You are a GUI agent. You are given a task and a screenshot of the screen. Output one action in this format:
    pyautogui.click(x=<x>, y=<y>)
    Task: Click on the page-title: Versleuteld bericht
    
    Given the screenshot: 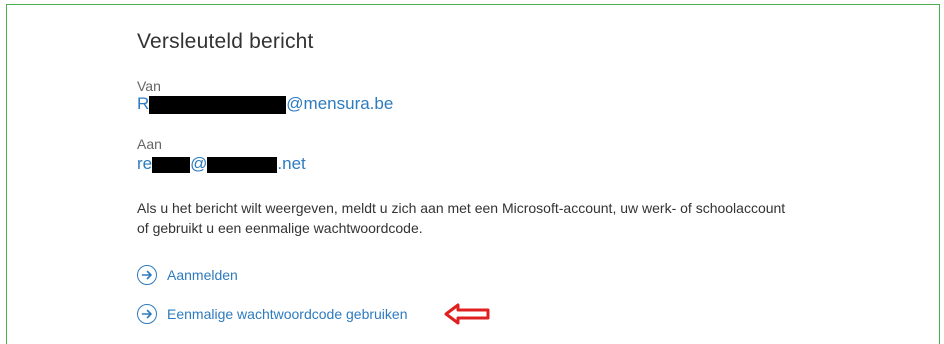 What is the action you would take?
    pyautogui.click(x=225, y=41)
    